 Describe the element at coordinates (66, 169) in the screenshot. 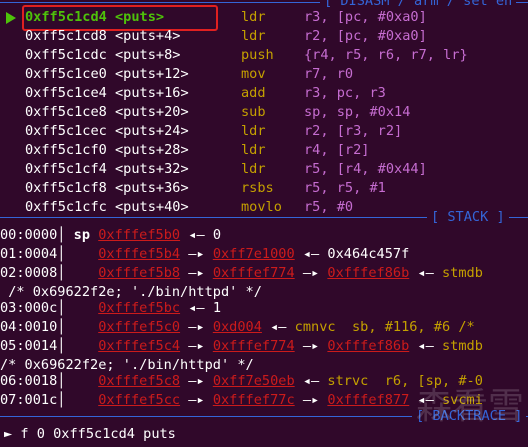

I see `disasm-address: 0xff5c1cf4` at that location.